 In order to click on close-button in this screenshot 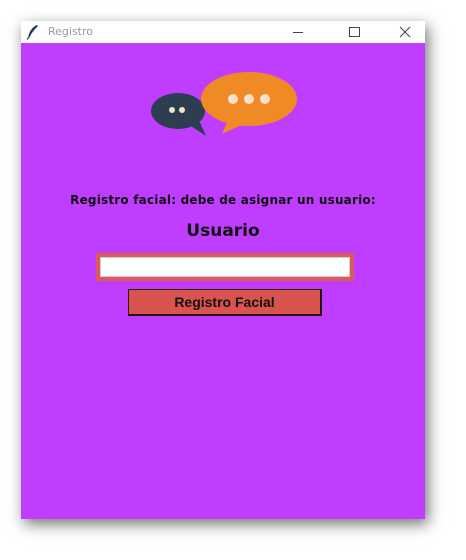, I will do `click(406, 32)`.